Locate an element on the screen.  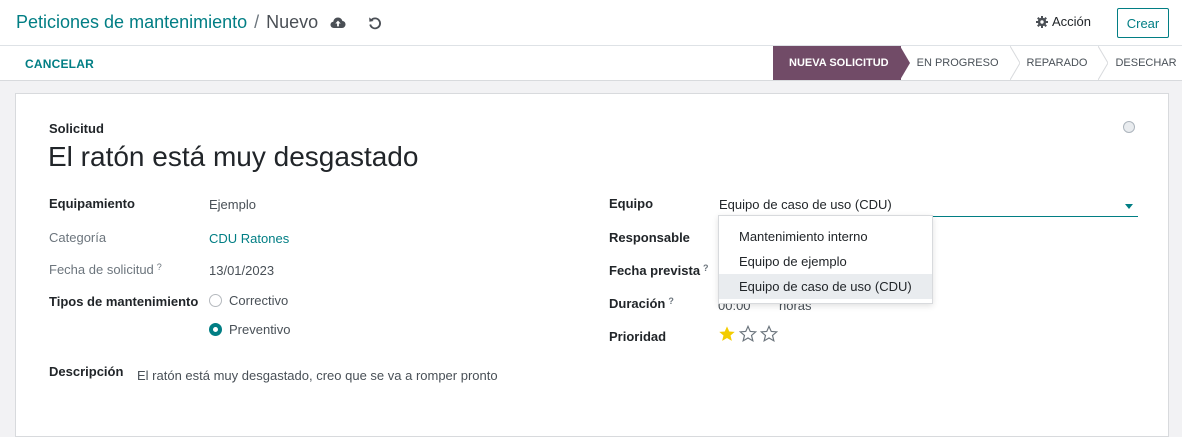
stage-desechar: DESECHAR is located at coordinates (1140, 63).